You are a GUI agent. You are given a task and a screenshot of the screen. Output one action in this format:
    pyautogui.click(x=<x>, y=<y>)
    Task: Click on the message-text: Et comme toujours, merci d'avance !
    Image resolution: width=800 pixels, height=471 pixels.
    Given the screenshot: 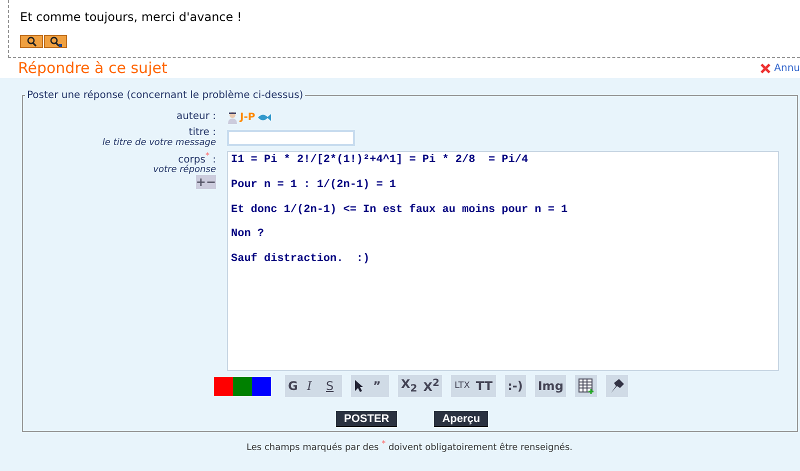 What is the action you would take?
    pyautogui.click(x=131, y=17)
    